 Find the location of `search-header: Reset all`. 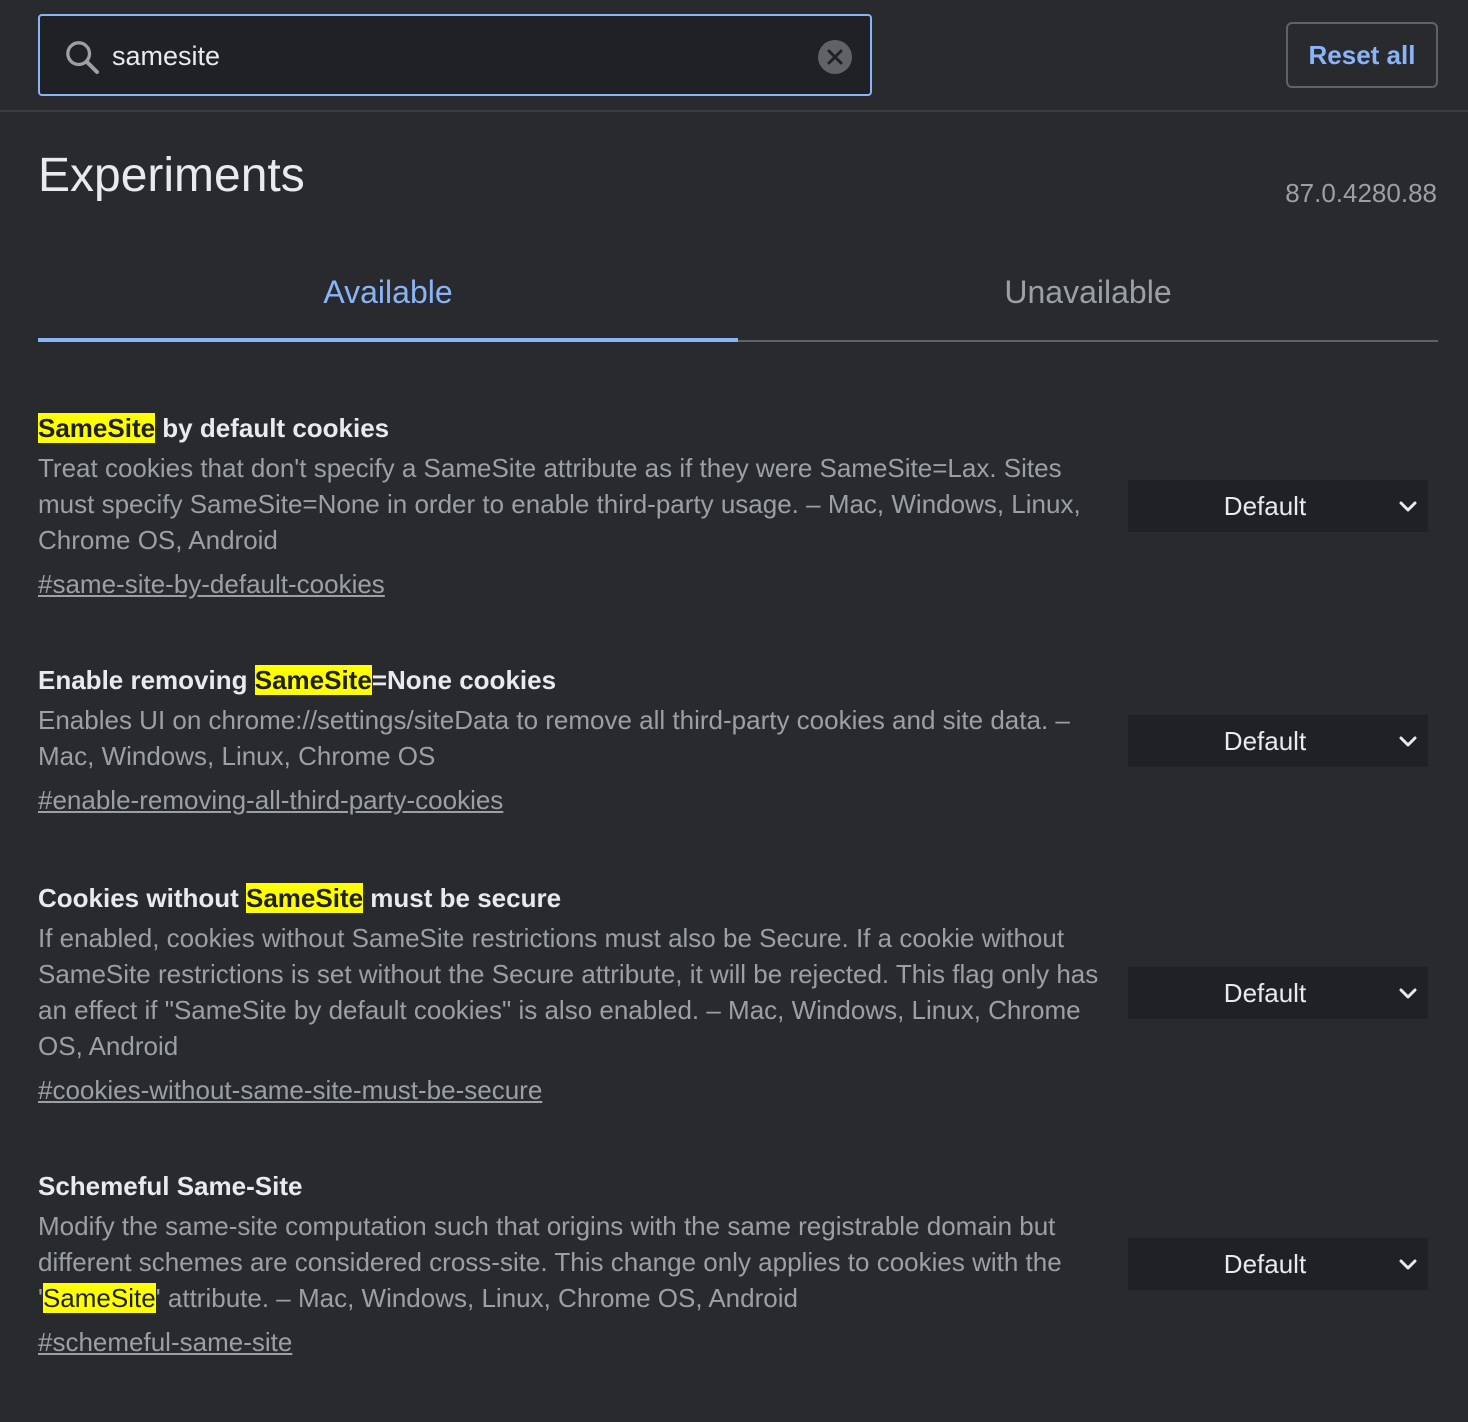

search-header: Reset all is located at coordinates (734, 56).